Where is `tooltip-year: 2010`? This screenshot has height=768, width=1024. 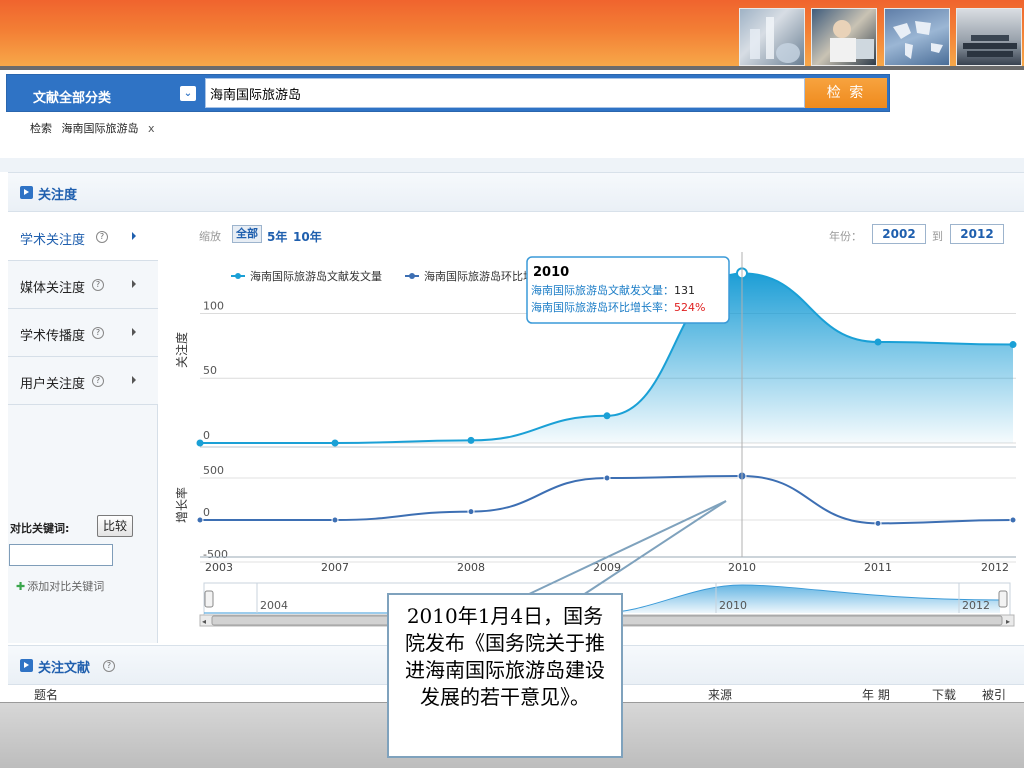 tooltip-year: 2010 is located at coordinates (551, 272).